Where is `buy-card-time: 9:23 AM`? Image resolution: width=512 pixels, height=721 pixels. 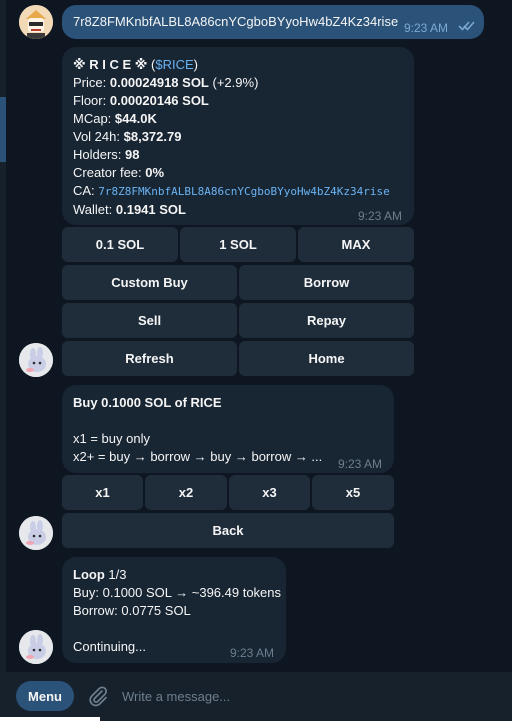 buy-card-time: 9:23 AM is located at coordinates (360, 464).